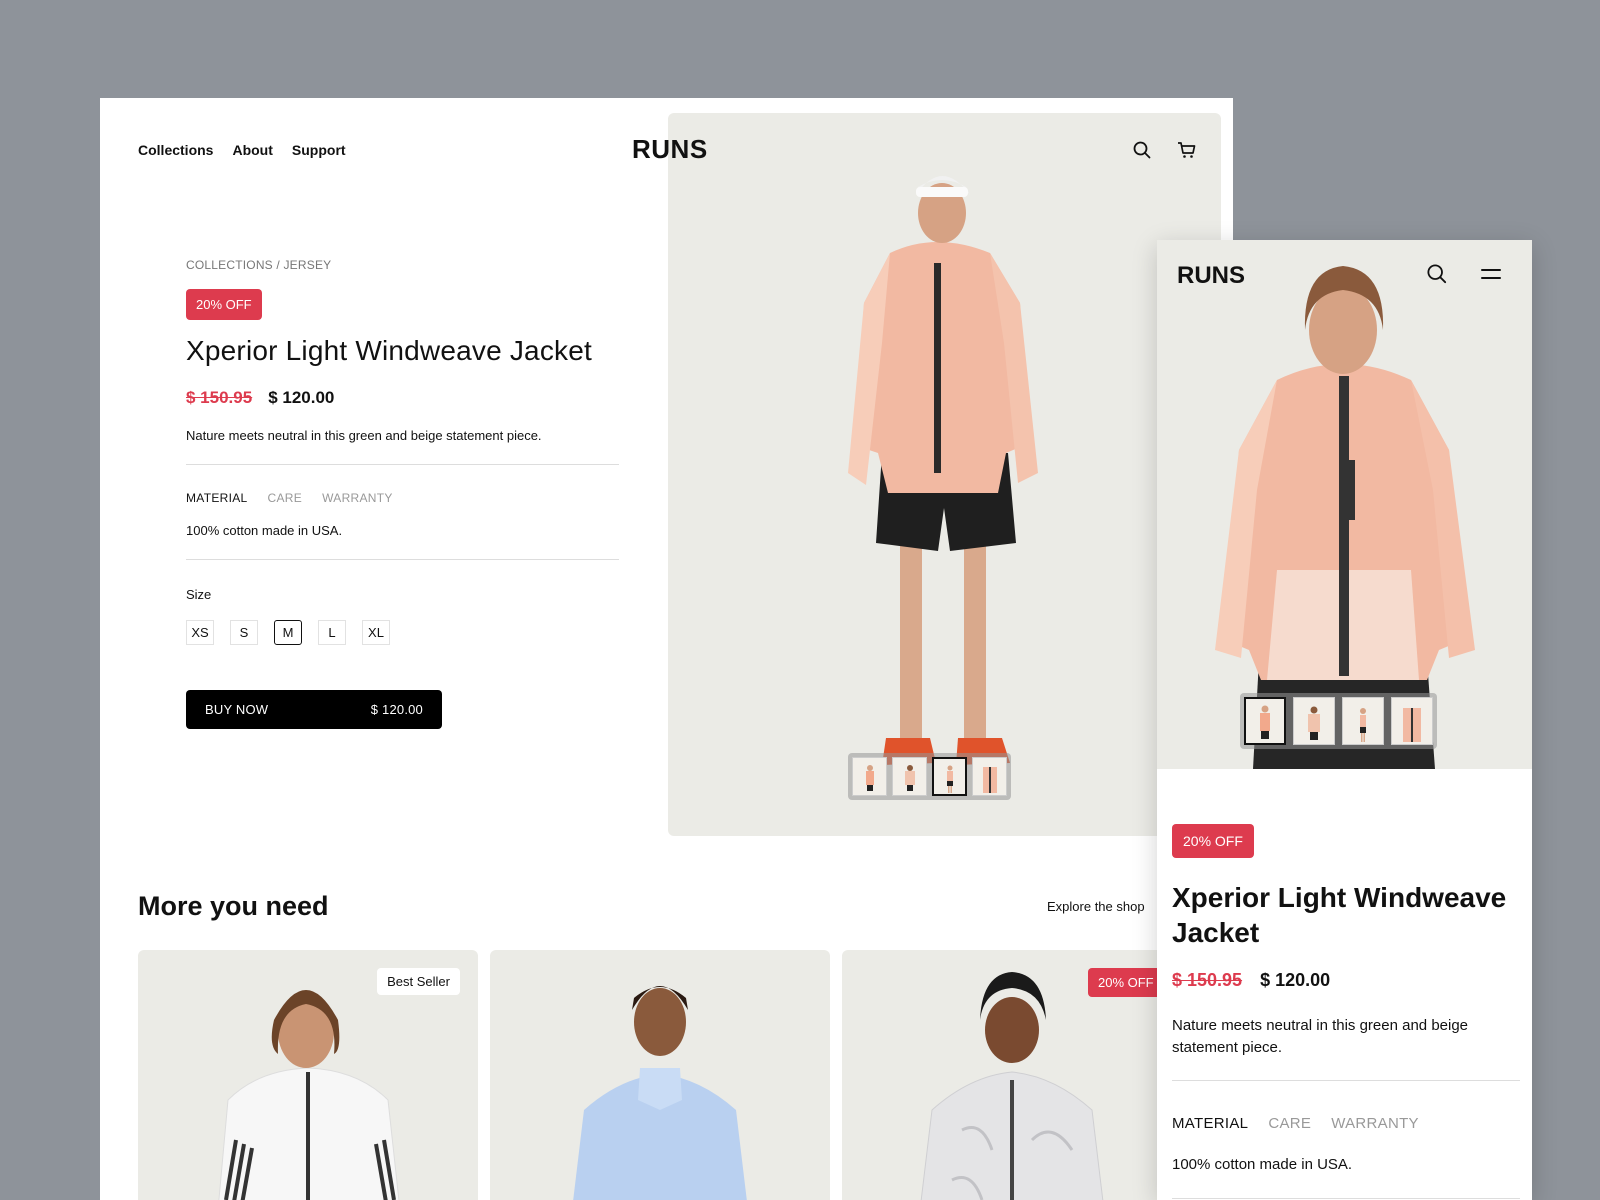 This screenshot has height=1200, width=1600. What do you see at coordinates (244, 632) in the screenshot?
I see `size-option-s: S` at bounding box center [244, 632].